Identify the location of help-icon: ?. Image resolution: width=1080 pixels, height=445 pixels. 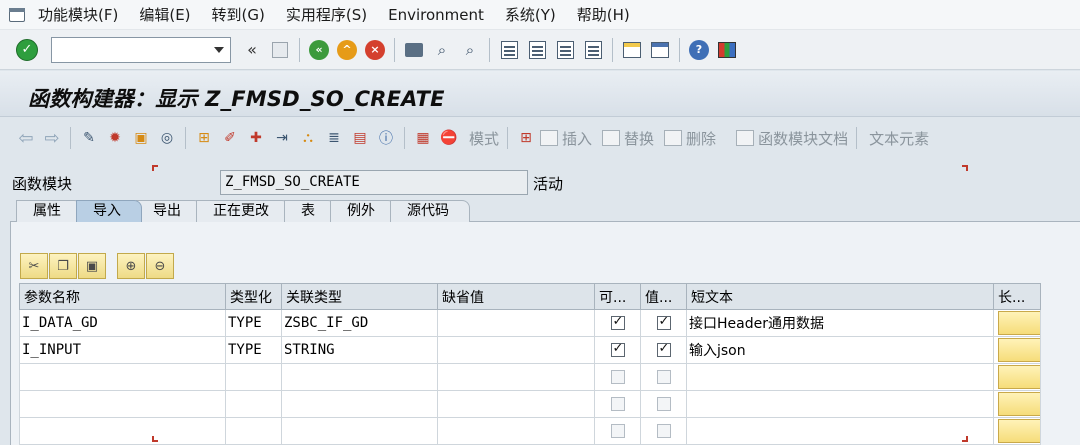
(699, 50).